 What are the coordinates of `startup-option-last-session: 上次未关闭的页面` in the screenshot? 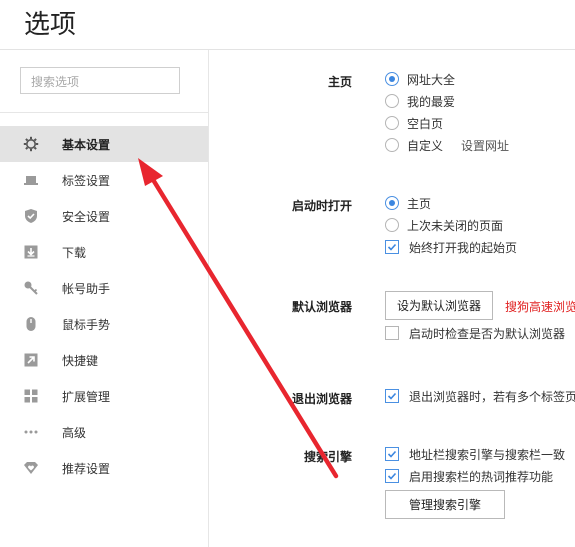 It's located at (444, 225).